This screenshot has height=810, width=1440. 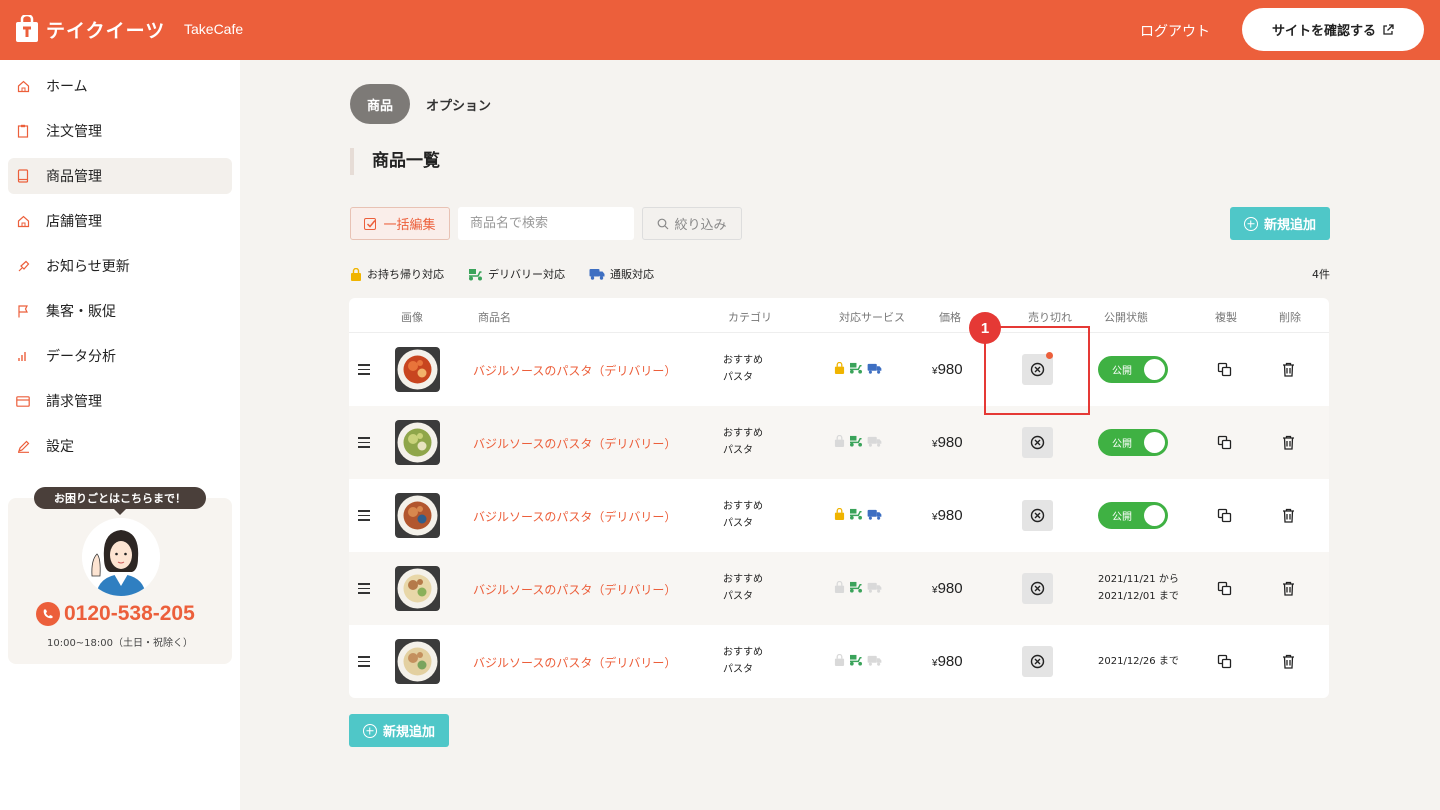 I want to click on add-product-button-top: 新規追加, so click(x=1280, y=223).